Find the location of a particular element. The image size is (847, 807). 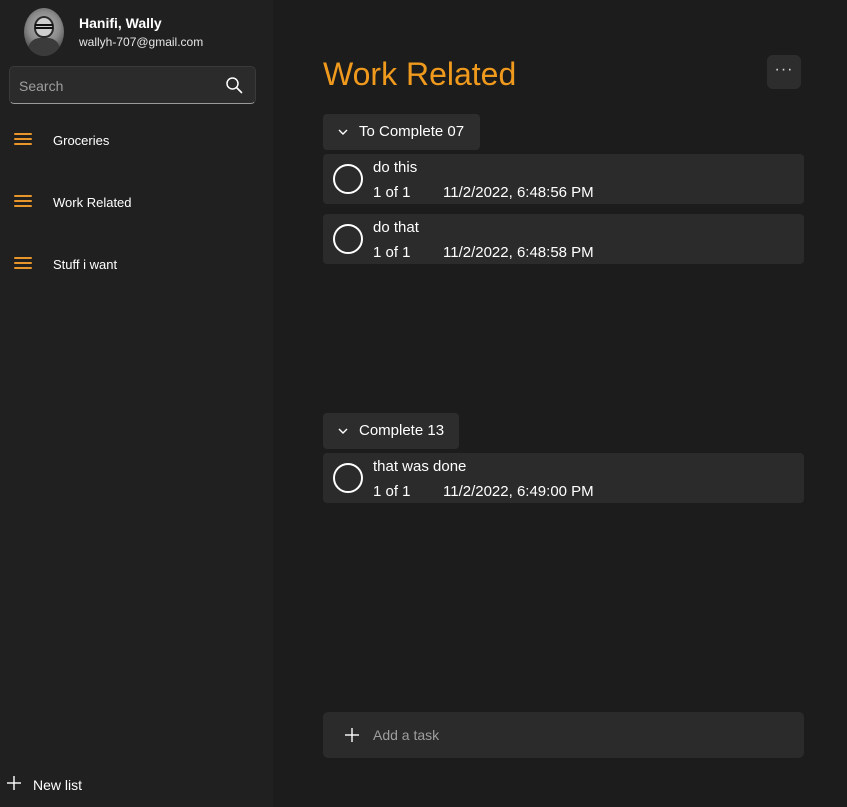

search-icon is located at coordinates (234, 85).